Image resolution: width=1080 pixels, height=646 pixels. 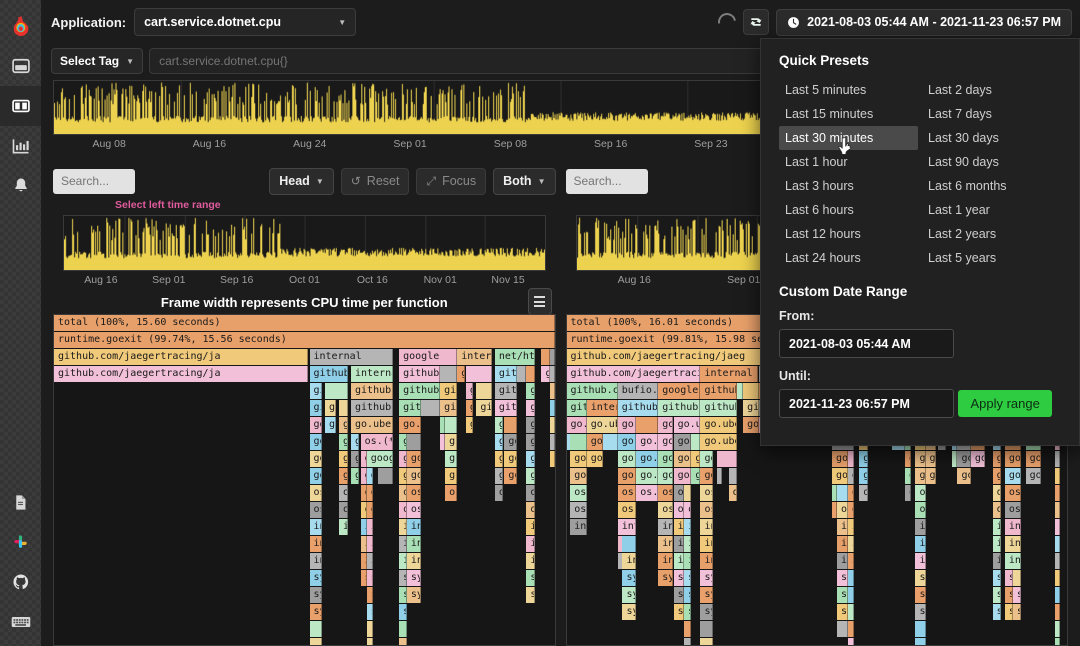 What do you see at coordinates (866, 343) in the screenshot?
I see `from-date-input` at bounding box center [866, 343].